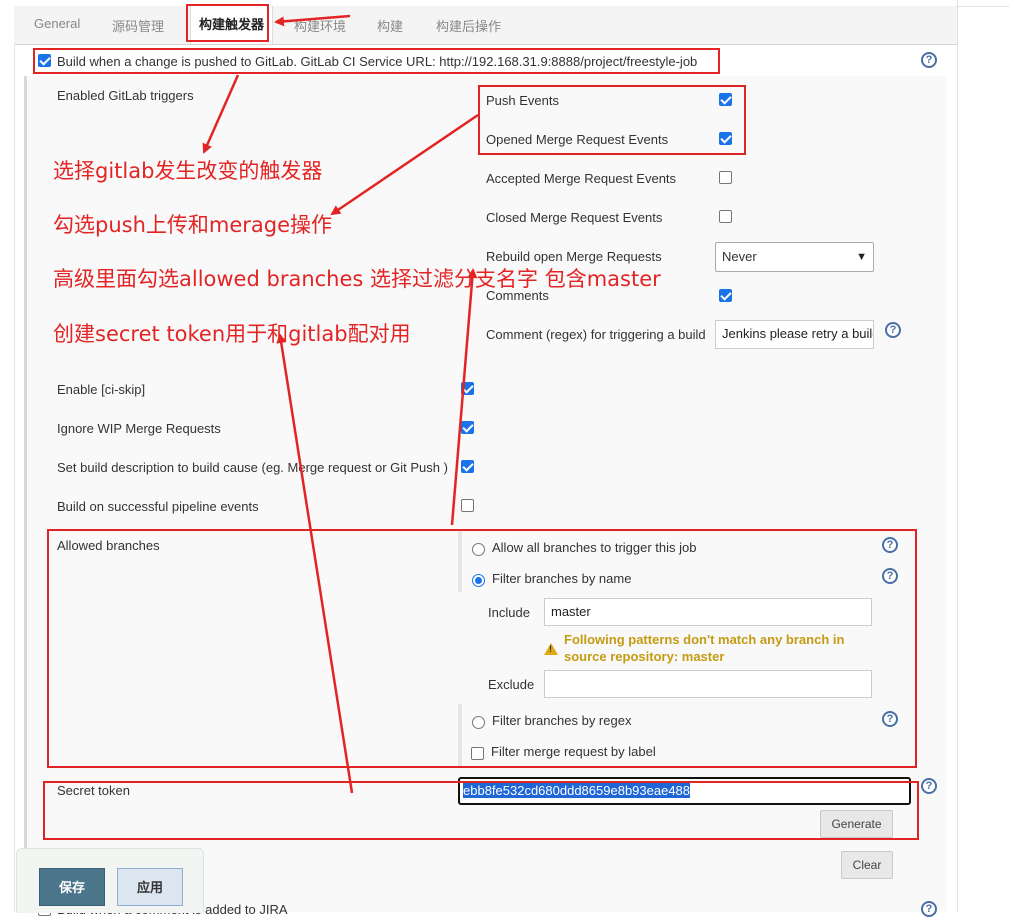 The image size is (1009, 917). Describe the element at coordinates (574, 256) in the screenshot. I see `rebuild-open-mr-label: Rebuild open Merge Requests` at that location.